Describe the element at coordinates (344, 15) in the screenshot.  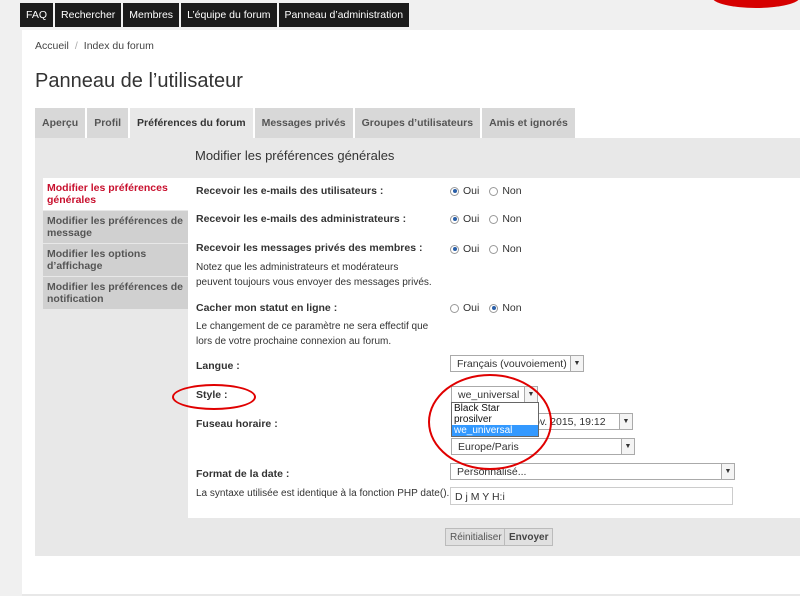
I see `nav-admin-panel: Panneau d’administration` at that location.